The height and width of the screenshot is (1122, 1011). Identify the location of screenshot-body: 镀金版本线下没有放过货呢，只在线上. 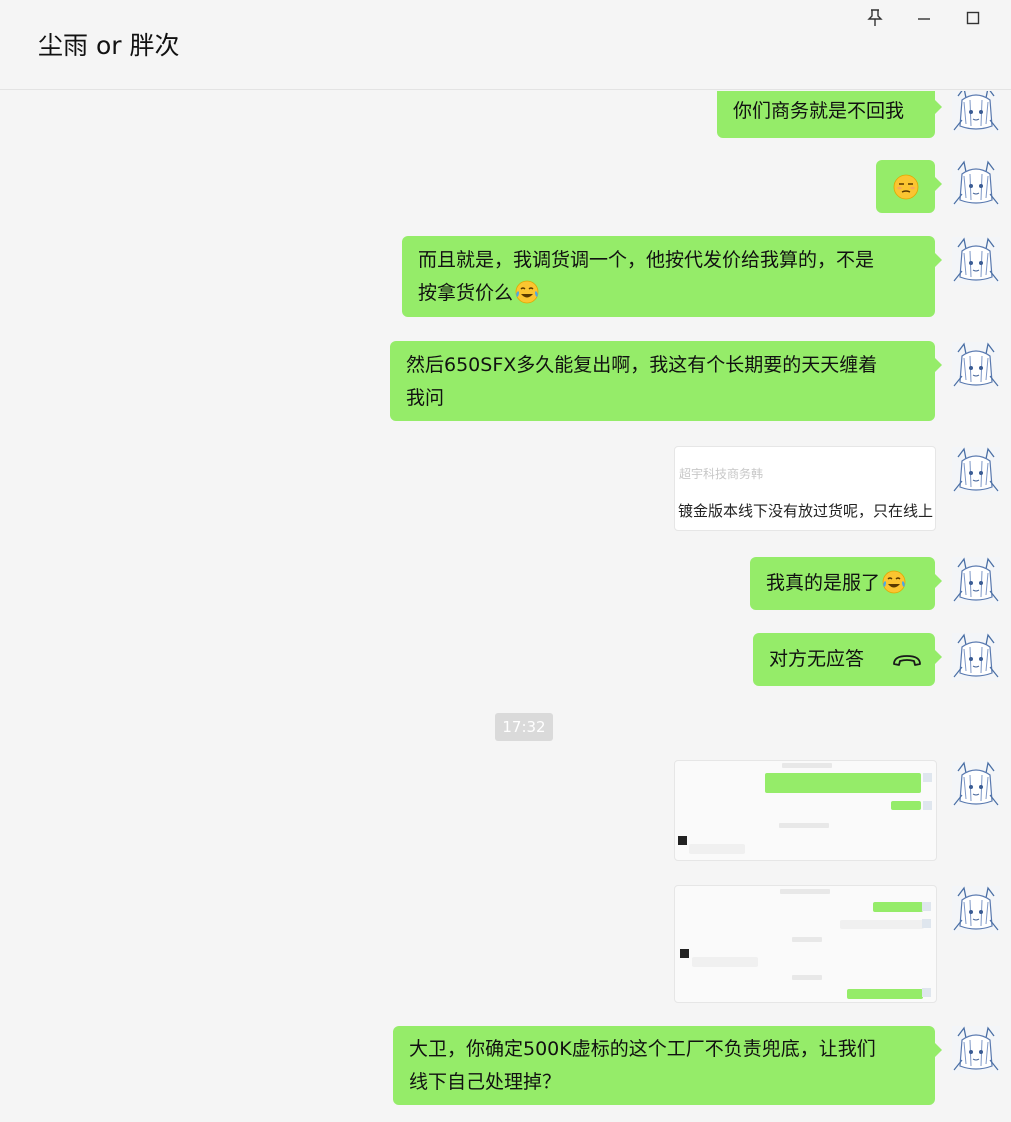
(806, 511).